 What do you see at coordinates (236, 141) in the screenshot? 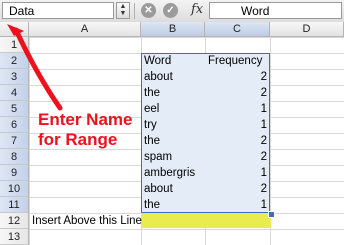
I see `cell-c7: 2` at bounding box center [236, 141].